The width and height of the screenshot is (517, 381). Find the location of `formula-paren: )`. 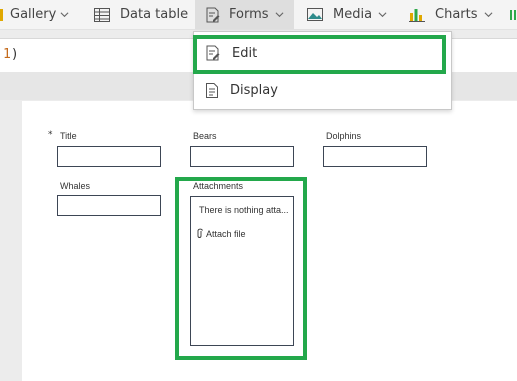

formula-paren: ) is located at coordinates (14, 54).